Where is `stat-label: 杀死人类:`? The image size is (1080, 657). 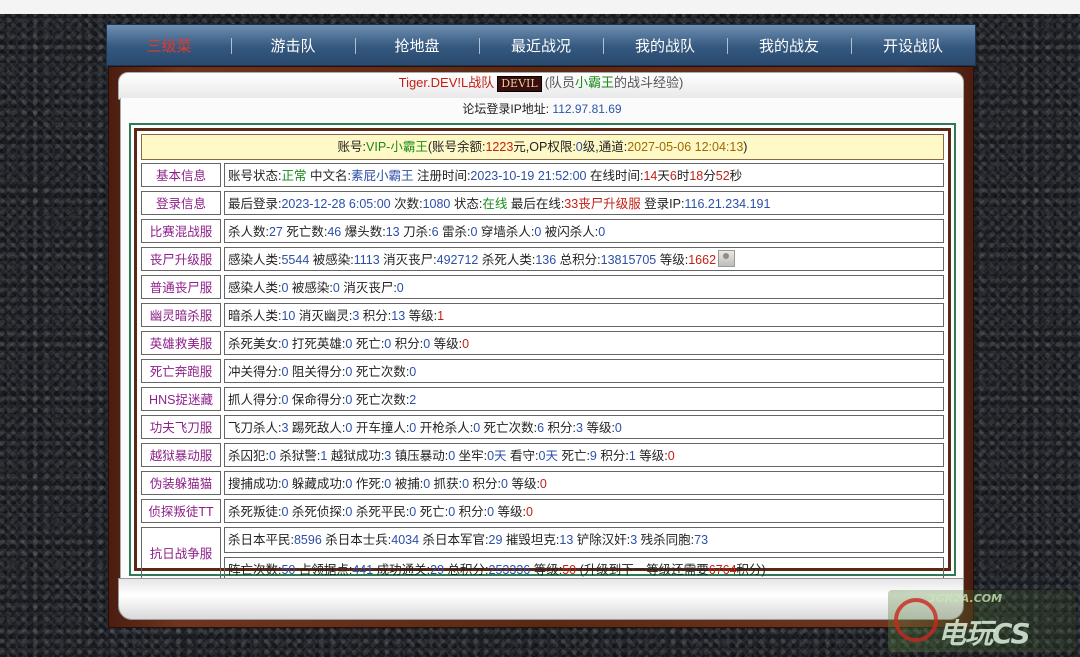 stat-label: 杀死人类: is located at coordinates (507, 260).